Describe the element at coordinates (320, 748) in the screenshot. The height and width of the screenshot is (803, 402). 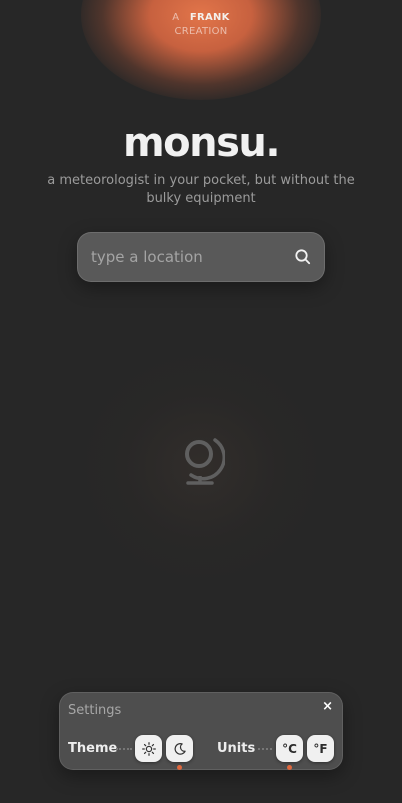
I see `fahrenheit-button: °F` at that location.